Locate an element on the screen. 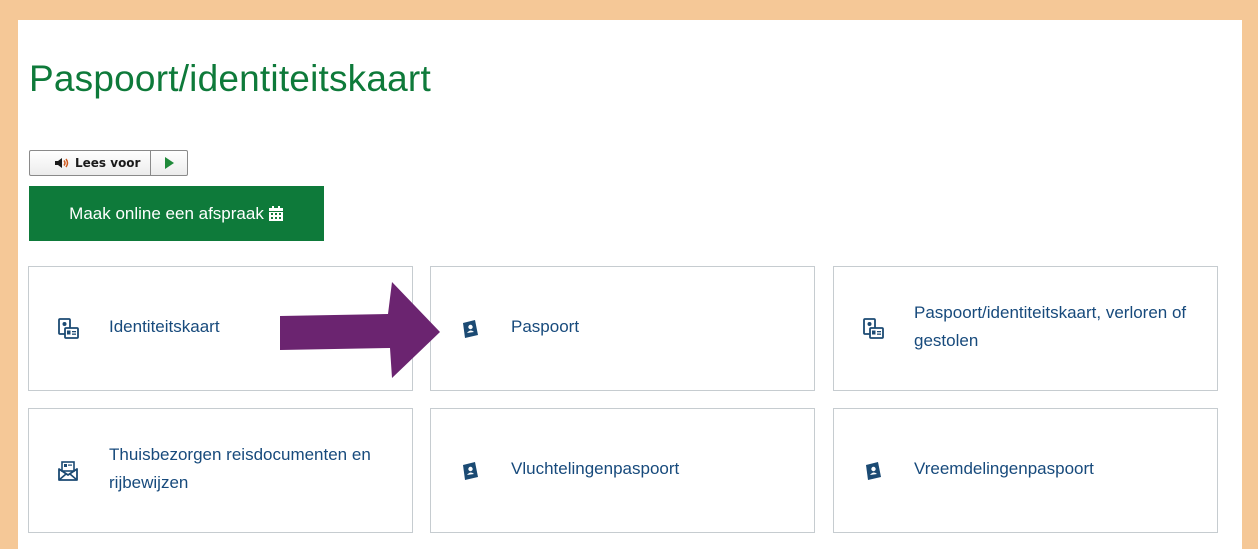  readspeaker-widget: Lees voor is located at coordinates (109, 163).